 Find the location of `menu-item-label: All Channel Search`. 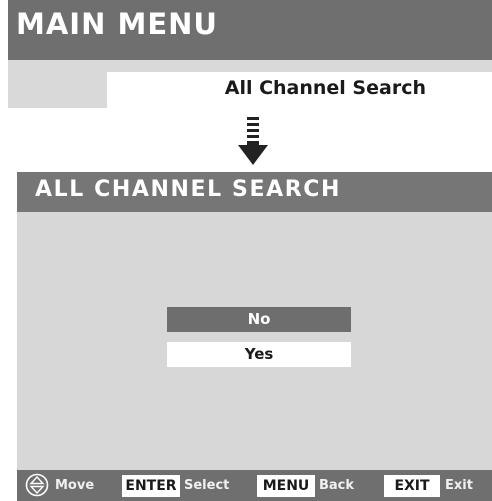

menu-item-label: All Channel Search is located at coordinates (325, 88).